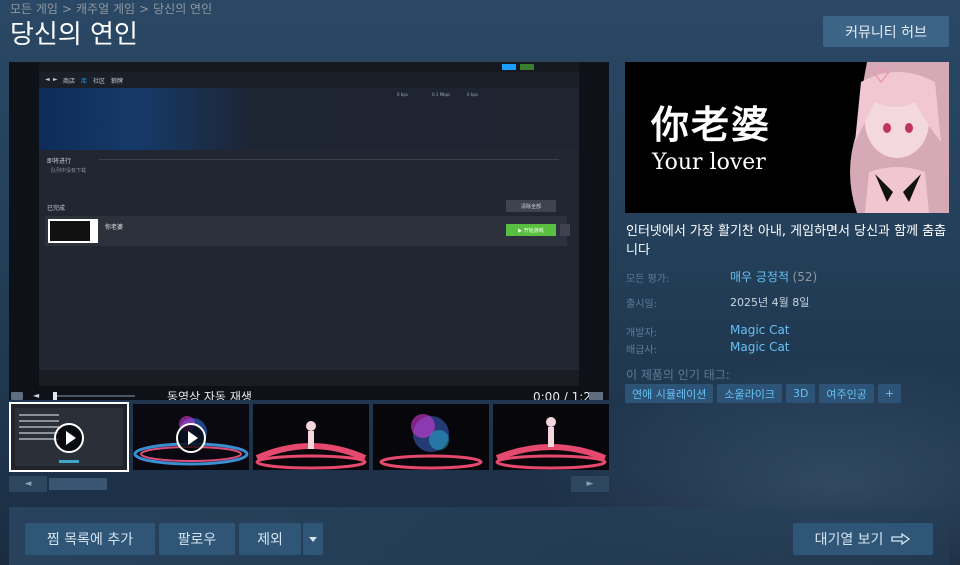 The width and height of the screenshot is (960, 565). I want to click on tag-soulslike: 소울라이크, so click(749, 393).